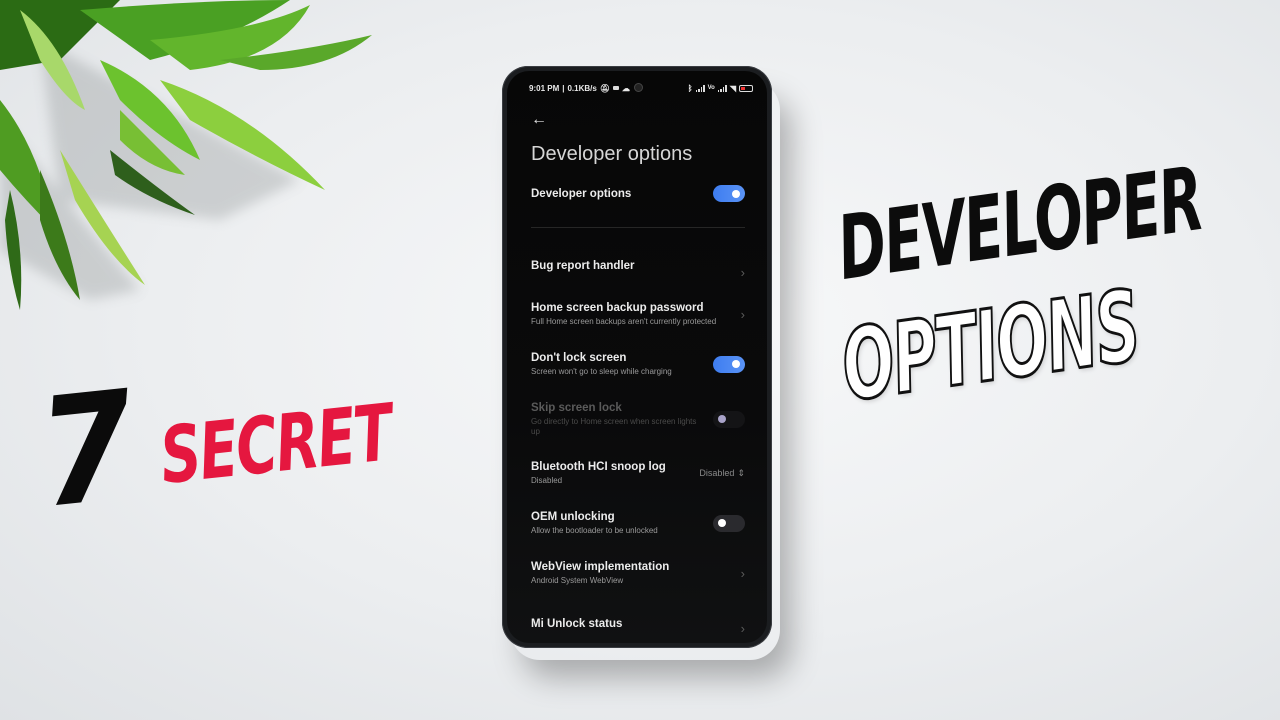 The width and height of the screenshot is (1280, 720). I want to click on status-left: 9:01 PM | 0.1KB/s 🔕︎ ☁, so click(579, 88).